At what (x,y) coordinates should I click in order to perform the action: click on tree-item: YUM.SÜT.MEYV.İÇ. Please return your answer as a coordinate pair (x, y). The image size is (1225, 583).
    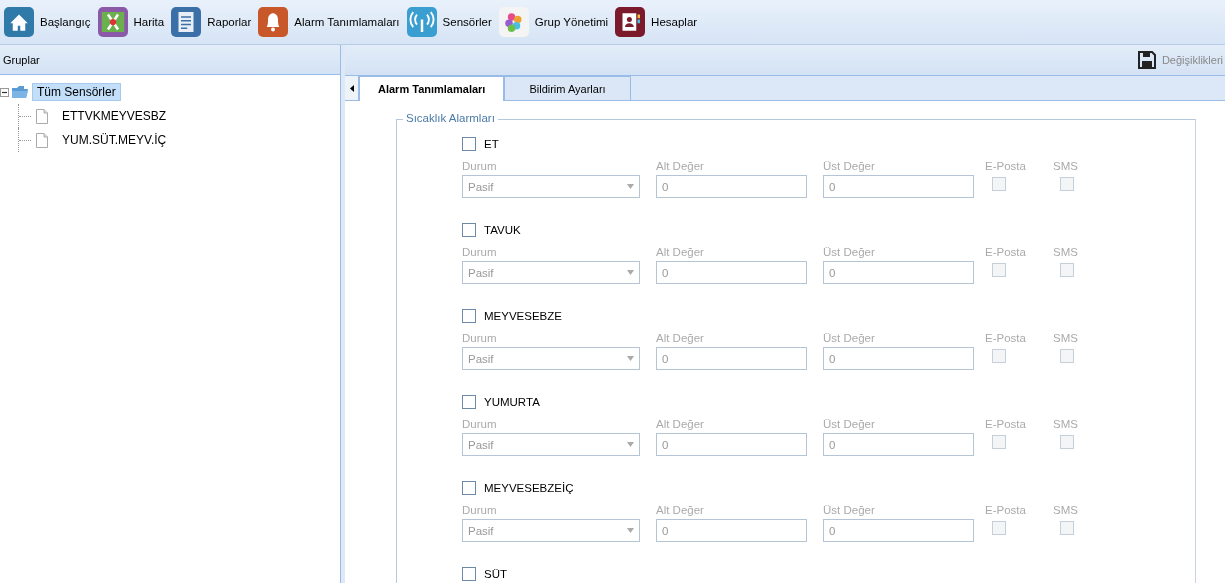
    Looking at the image, I should click on (114, 140).